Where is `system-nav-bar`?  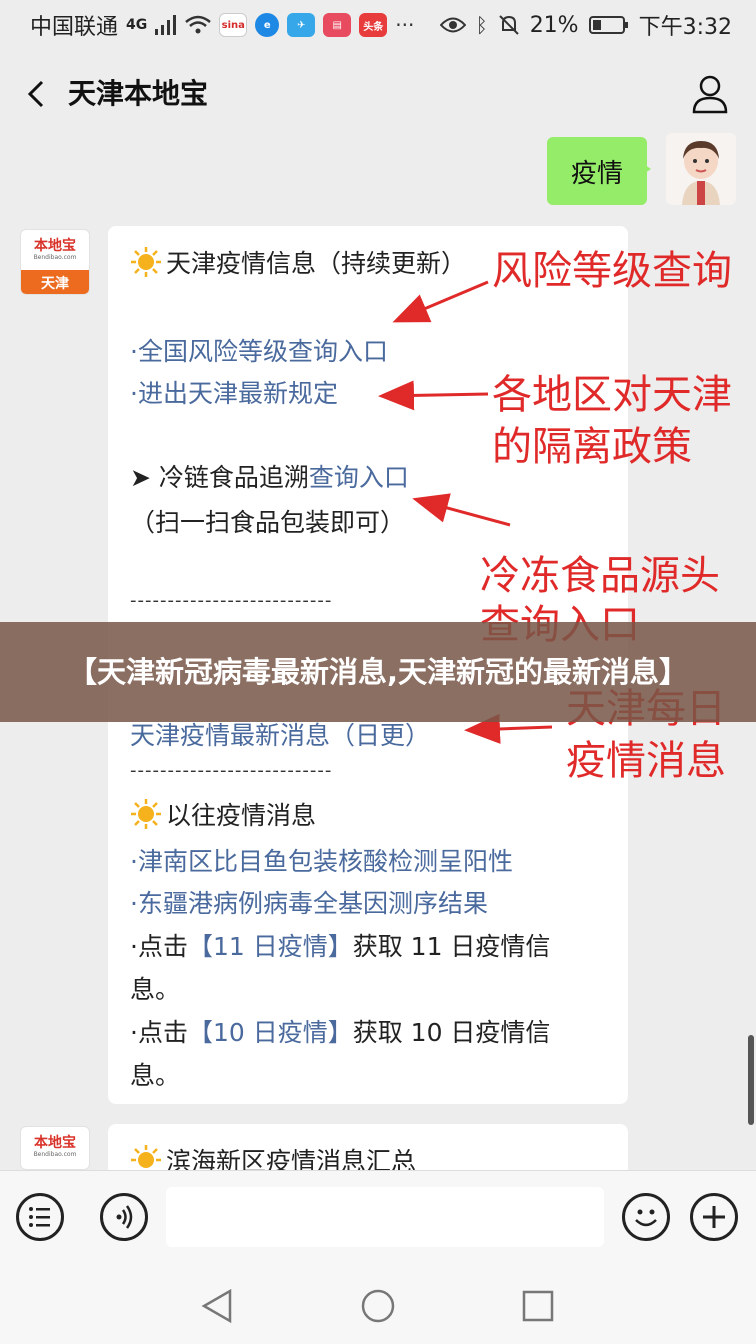 system-nav-bar is located at coordinates (378, 1305).